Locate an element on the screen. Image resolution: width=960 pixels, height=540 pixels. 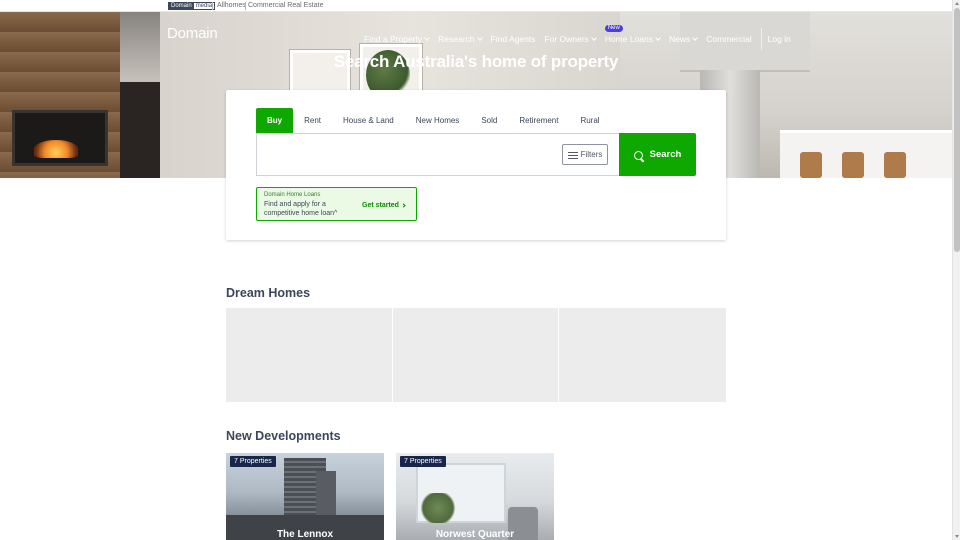
domain-media-logo-left: Domain is located at coordinates (181, 6).